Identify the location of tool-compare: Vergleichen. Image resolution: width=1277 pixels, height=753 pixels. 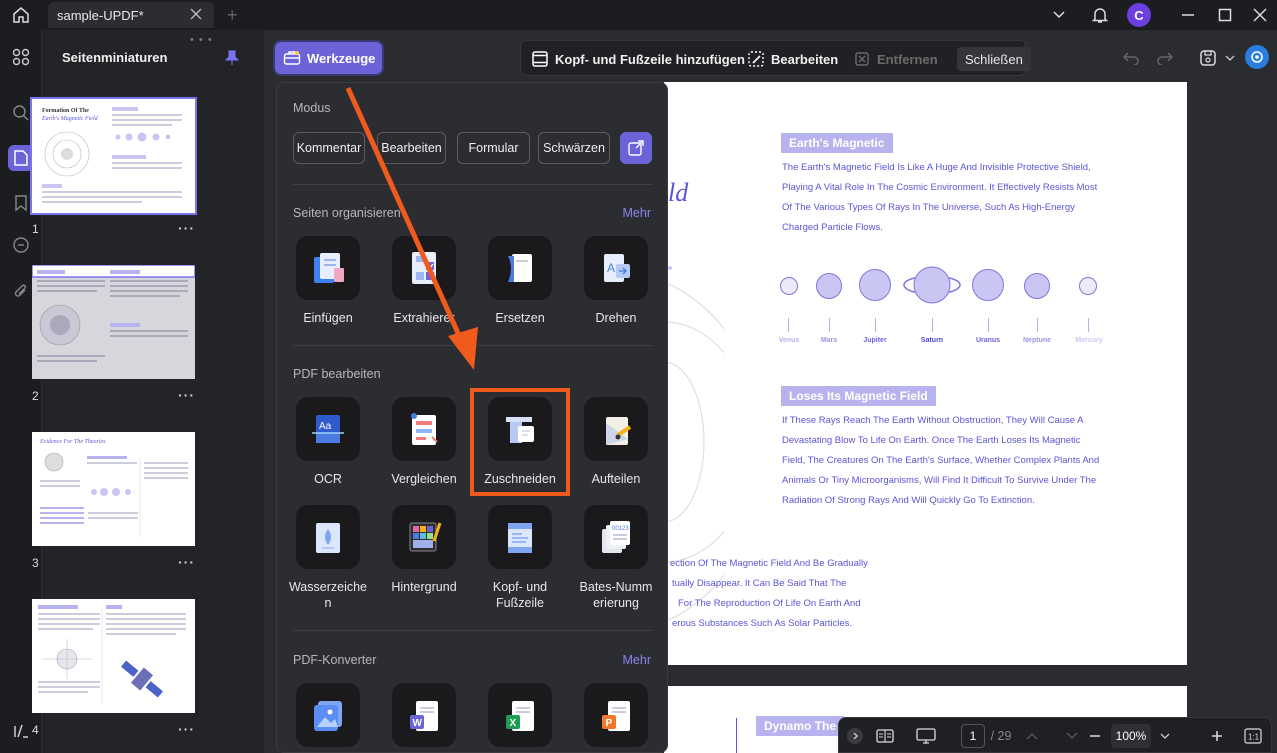
(424, 442).